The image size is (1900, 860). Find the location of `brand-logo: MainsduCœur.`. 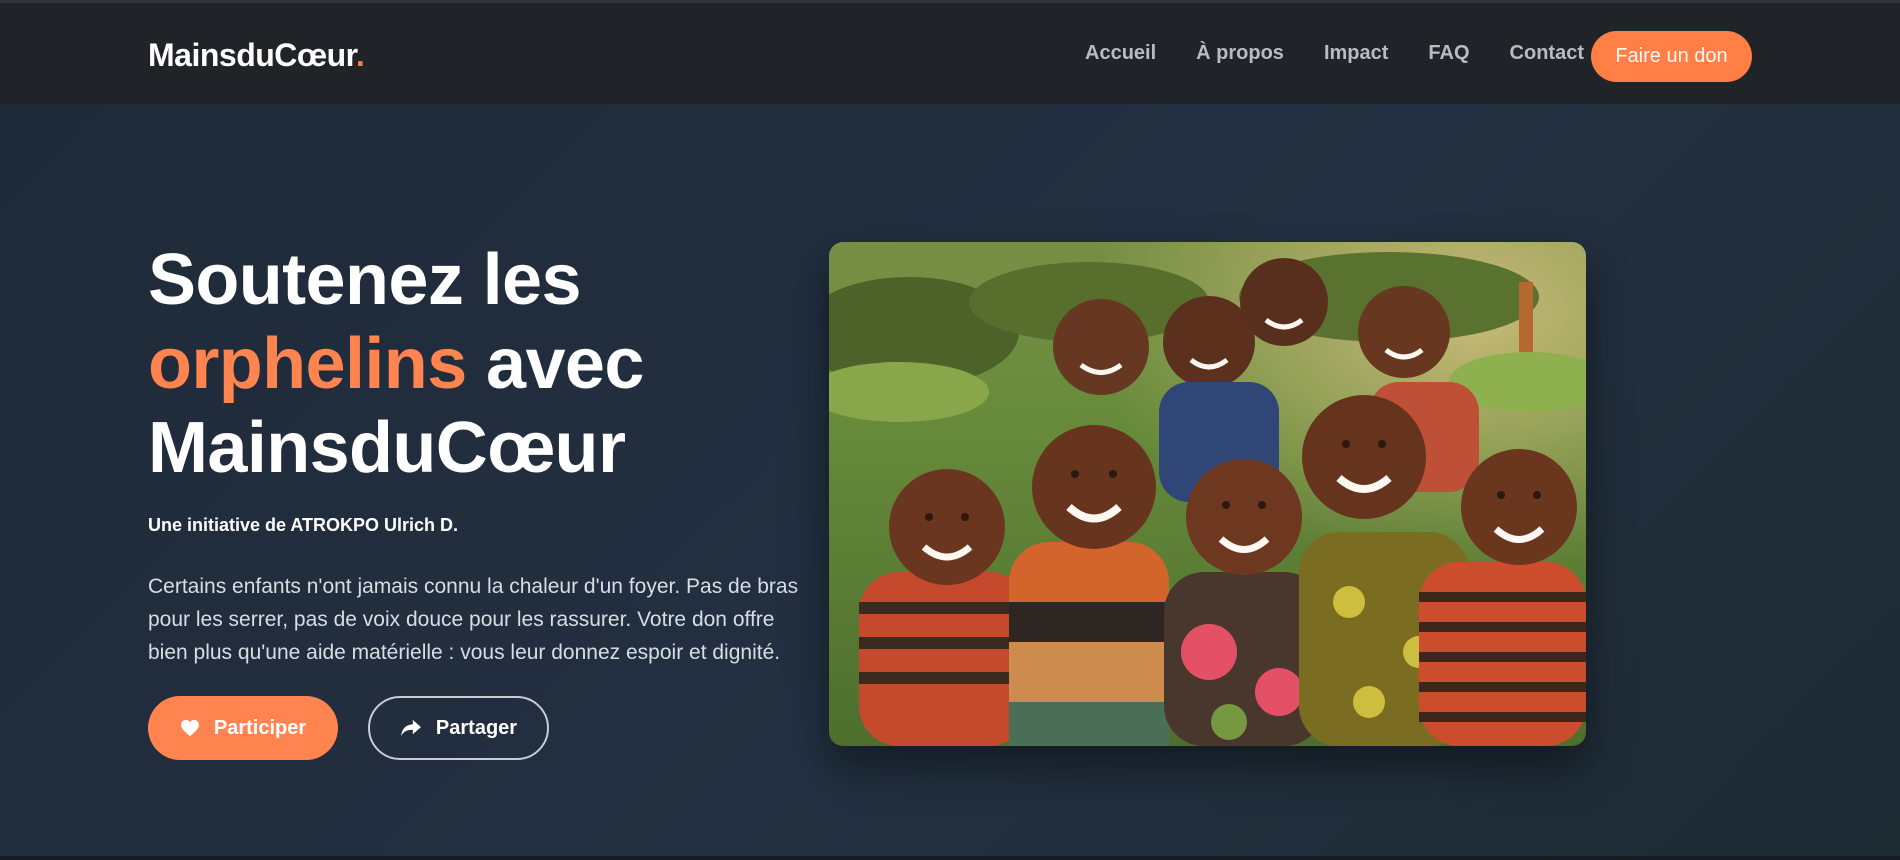

brand-logo: MainsduCœur. is located at coordinates (256, 55).